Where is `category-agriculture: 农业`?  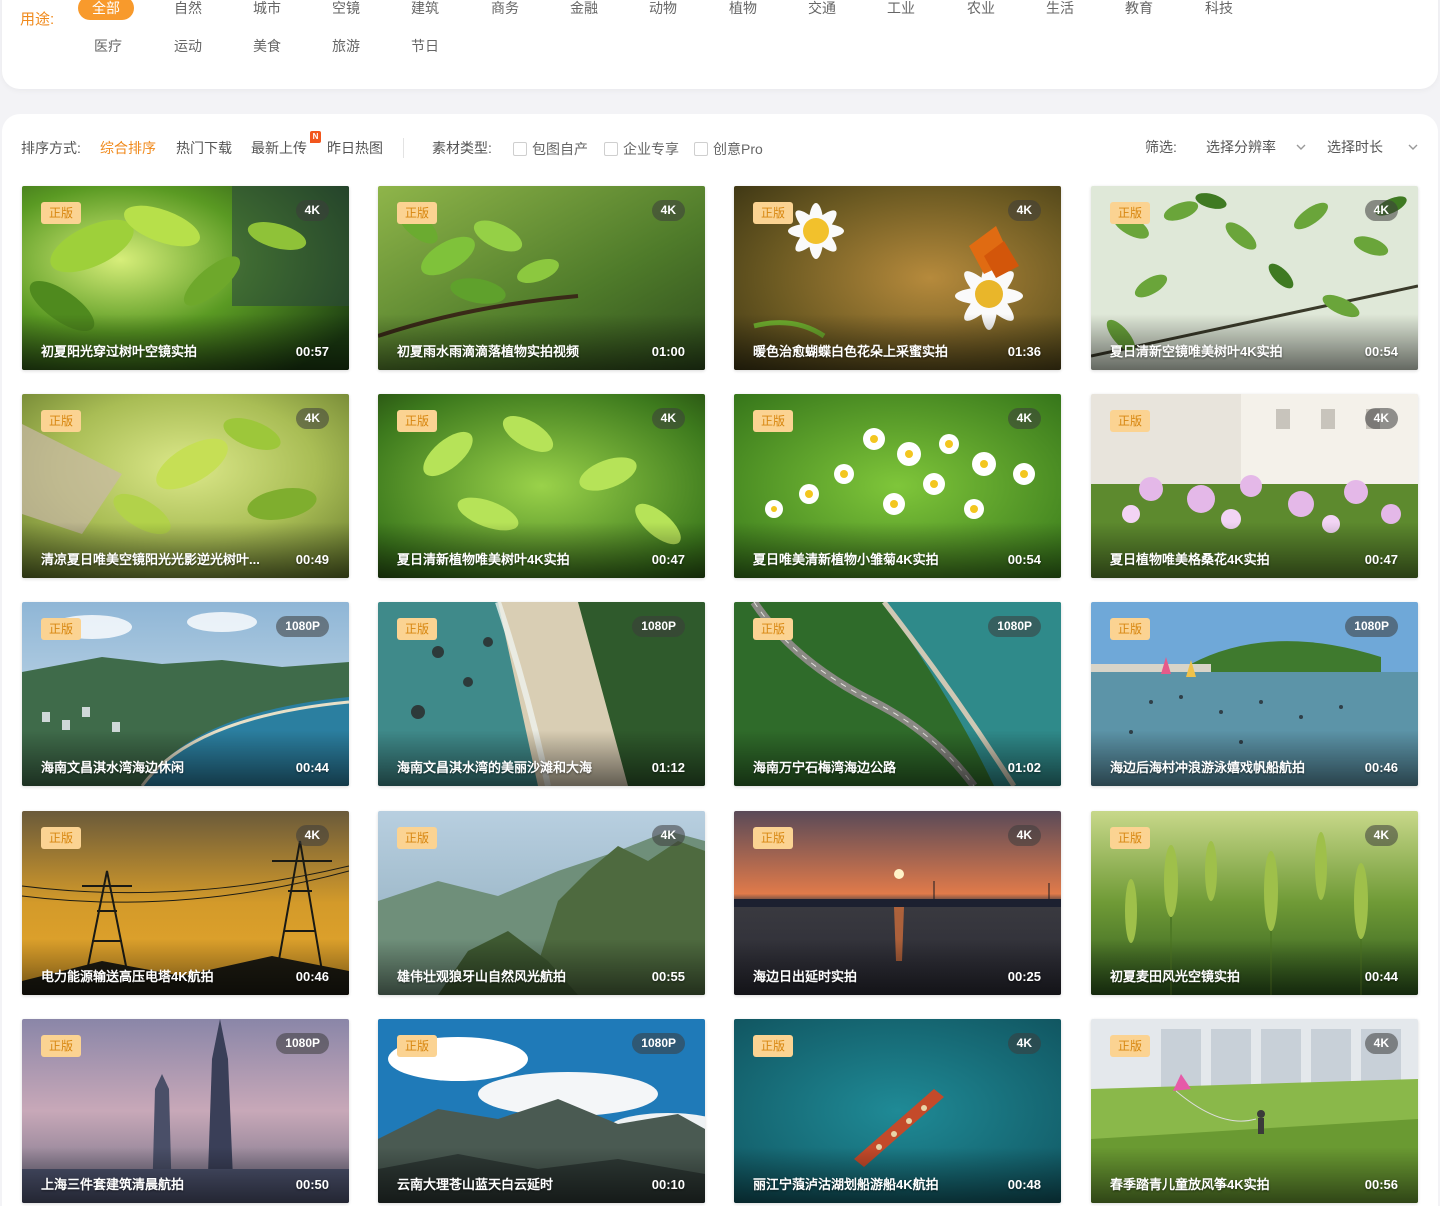
category-agriculture: 农业 is located at coordinates (981, 9).